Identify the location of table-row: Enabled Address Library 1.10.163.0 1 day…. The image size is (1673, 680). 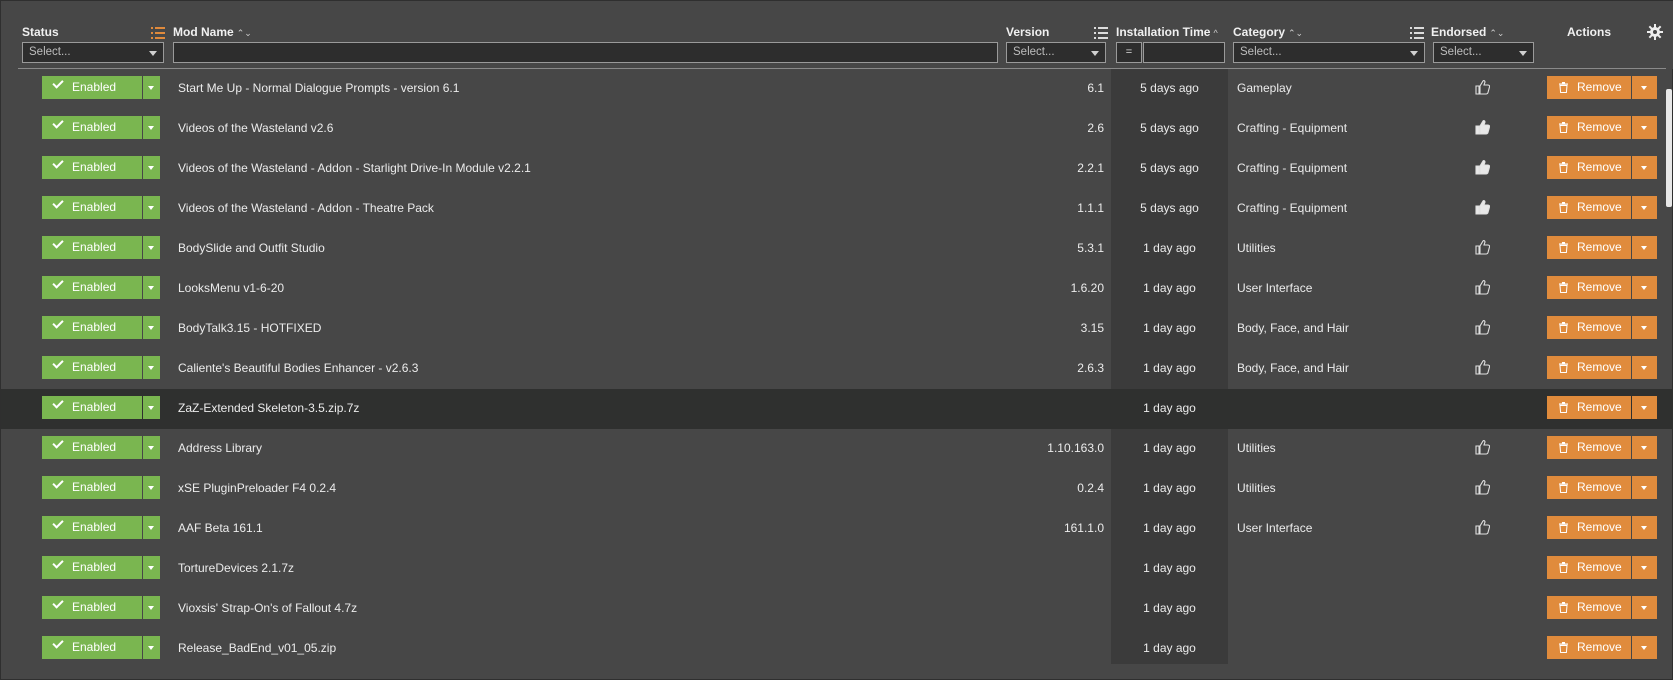
(837, 449).